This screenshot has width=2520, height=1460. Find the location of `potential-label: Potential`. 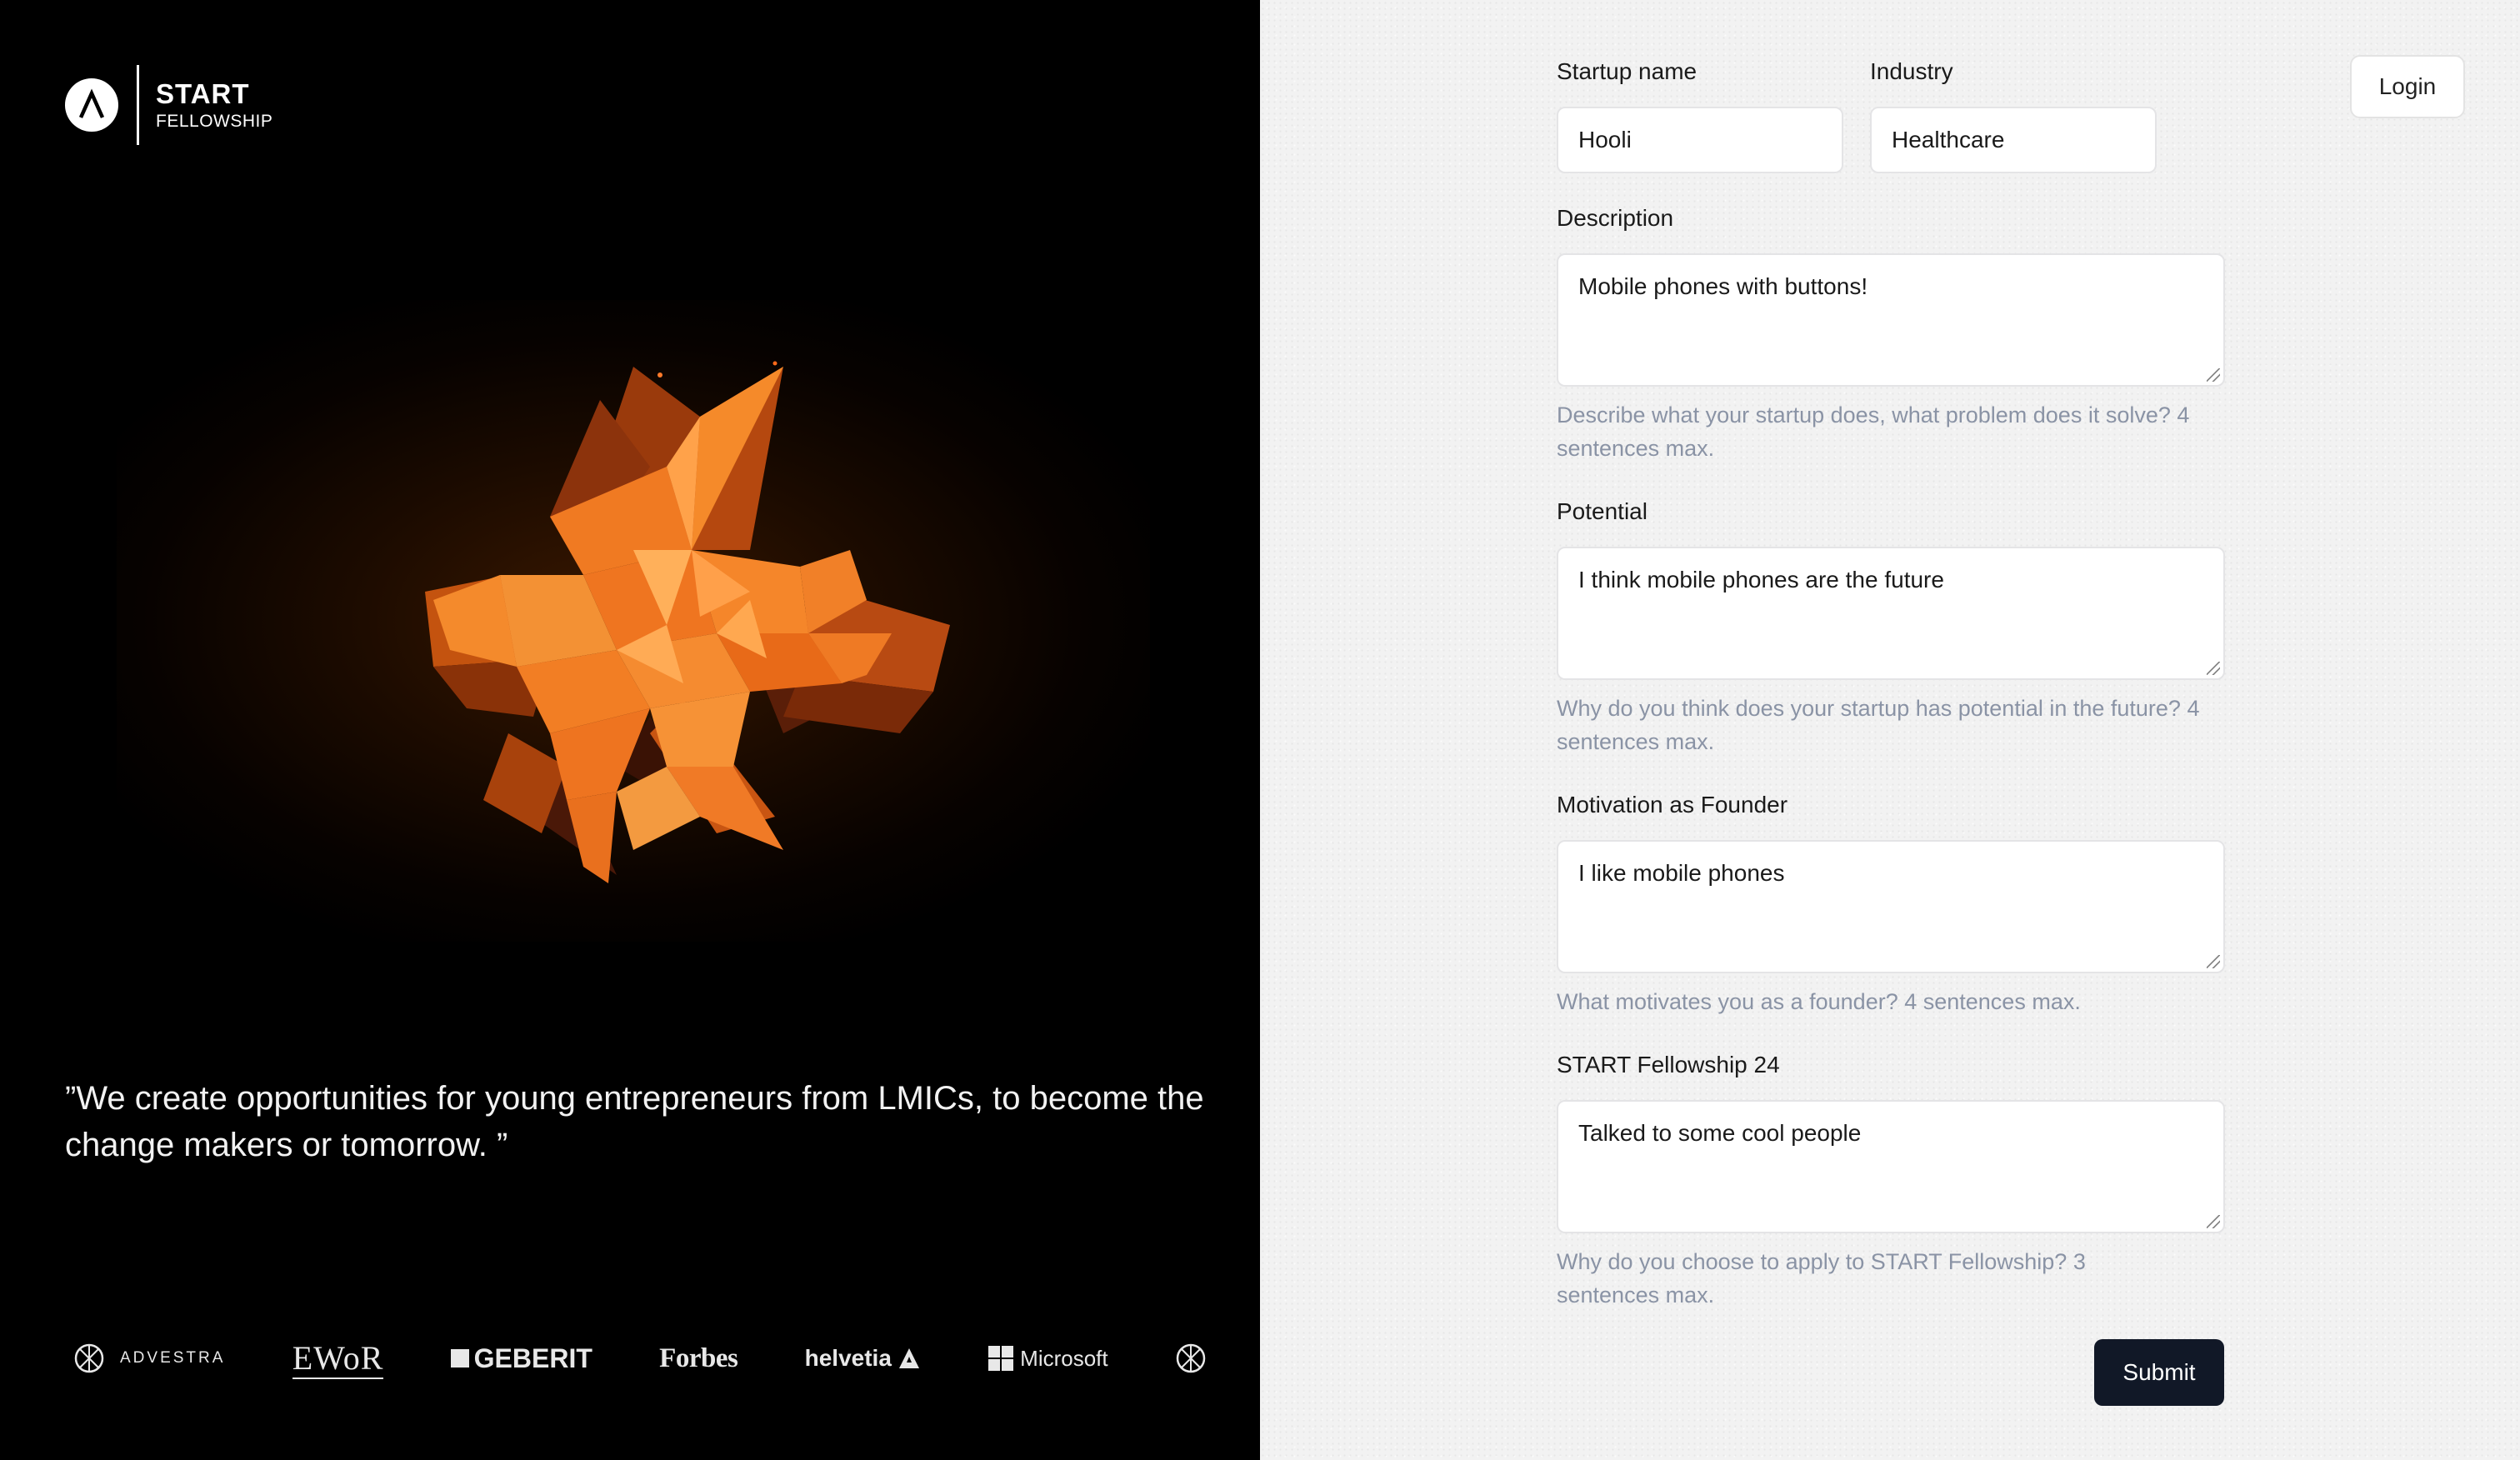

potential-label: Potential is located at coordinates (1602, 511).